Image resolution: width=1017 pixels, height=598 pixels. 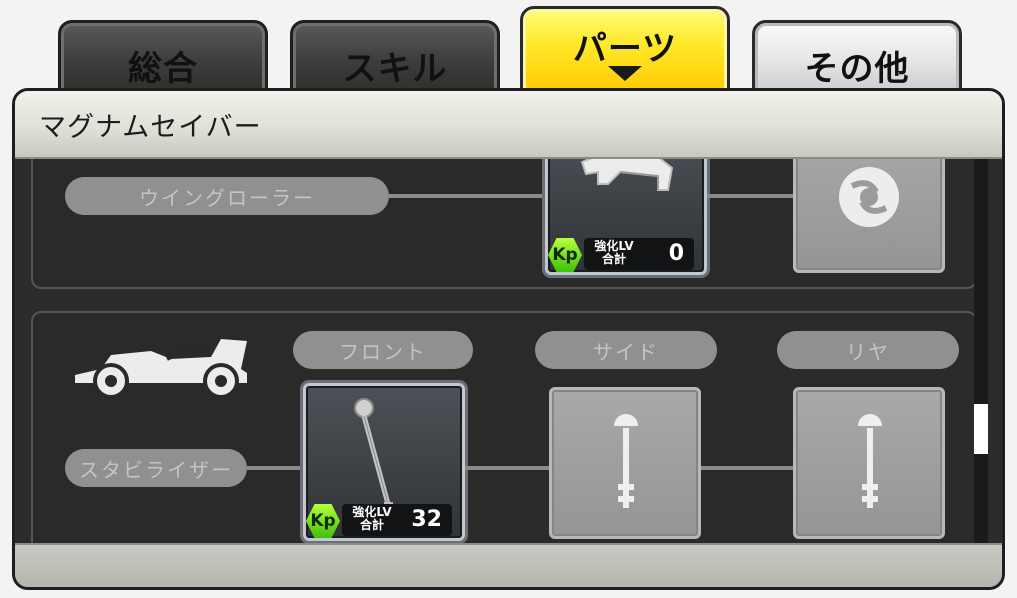 What do you see at coordinates (981, 429) in the screenshot?
I see `scroll-thumb` at bounding box center [981, 429].